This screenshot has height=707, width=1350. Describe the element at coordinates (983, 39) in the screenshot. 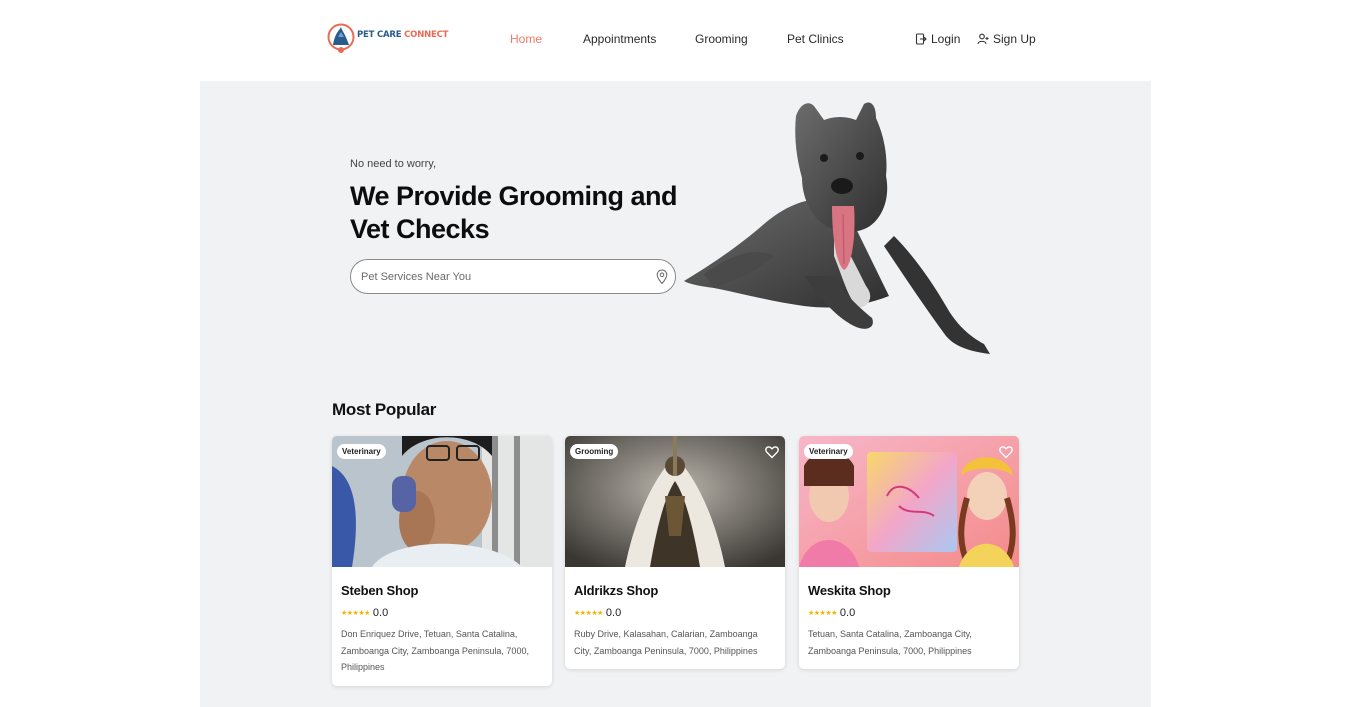

I see `add-user-icon` at that location.